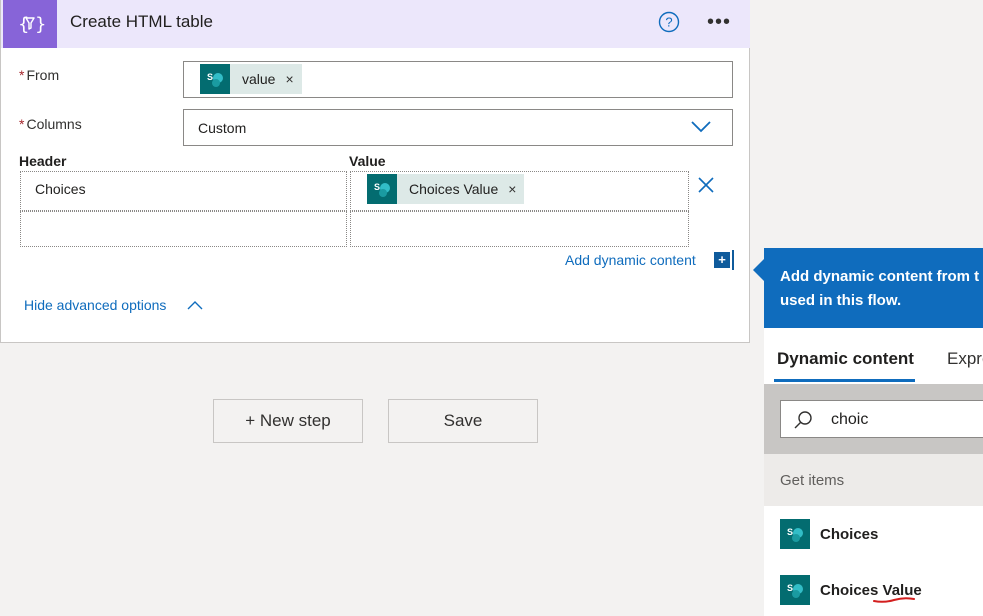 The width and height of the screenshot is (983, 616). I want to click on panel-header-line2: used in this flow., so click(841, 300).